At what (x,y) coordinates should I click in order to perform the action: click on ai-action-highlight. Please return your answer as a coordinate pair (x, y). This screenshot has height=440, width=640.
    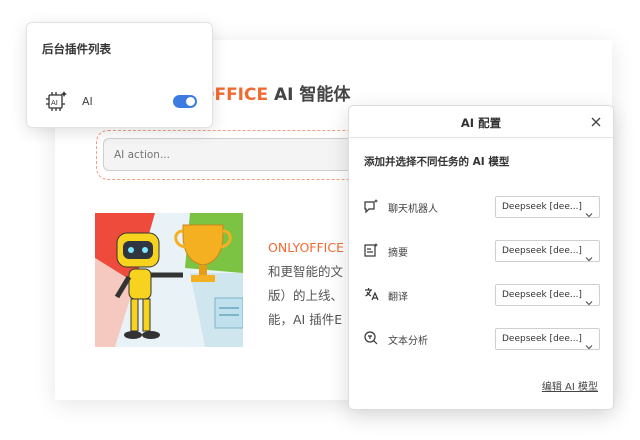
    Looking at the image, I should click on (231, 155).